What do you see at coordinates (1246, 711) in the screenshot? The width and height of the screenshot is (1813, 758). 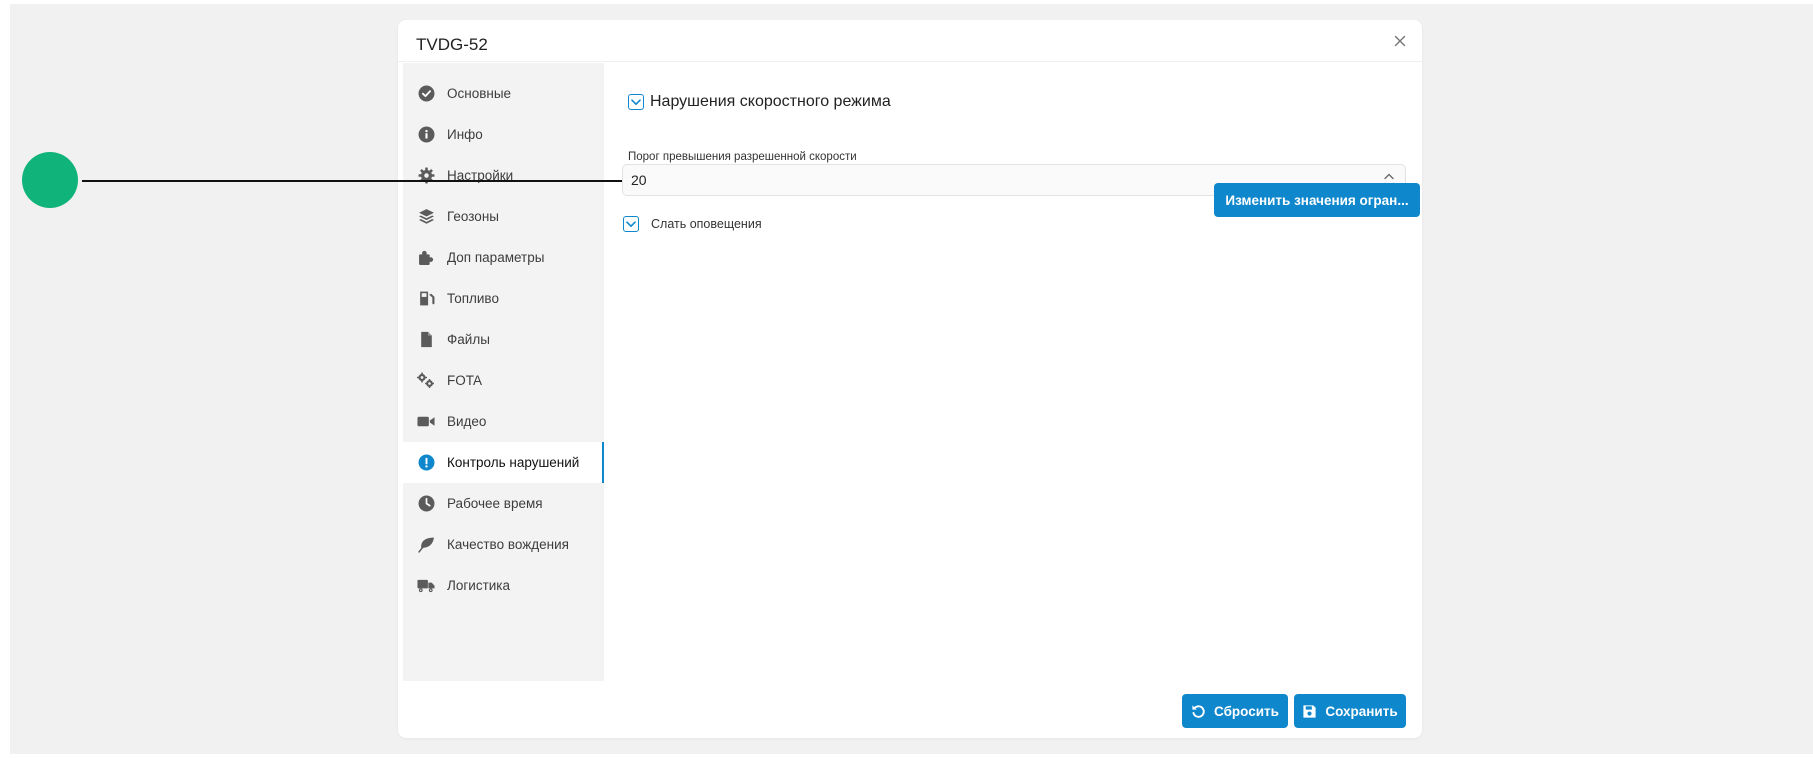 I see `reset-button-label: Сбросить` at bounding box center [1246, 711].